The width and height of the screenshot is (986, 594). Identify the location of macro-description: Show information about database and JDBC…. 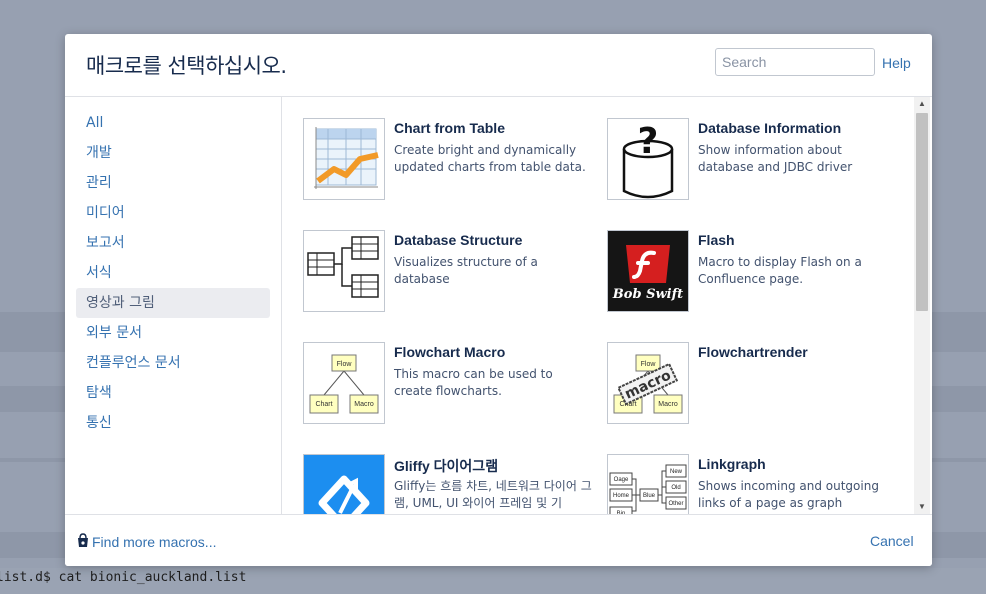
(775, 158).